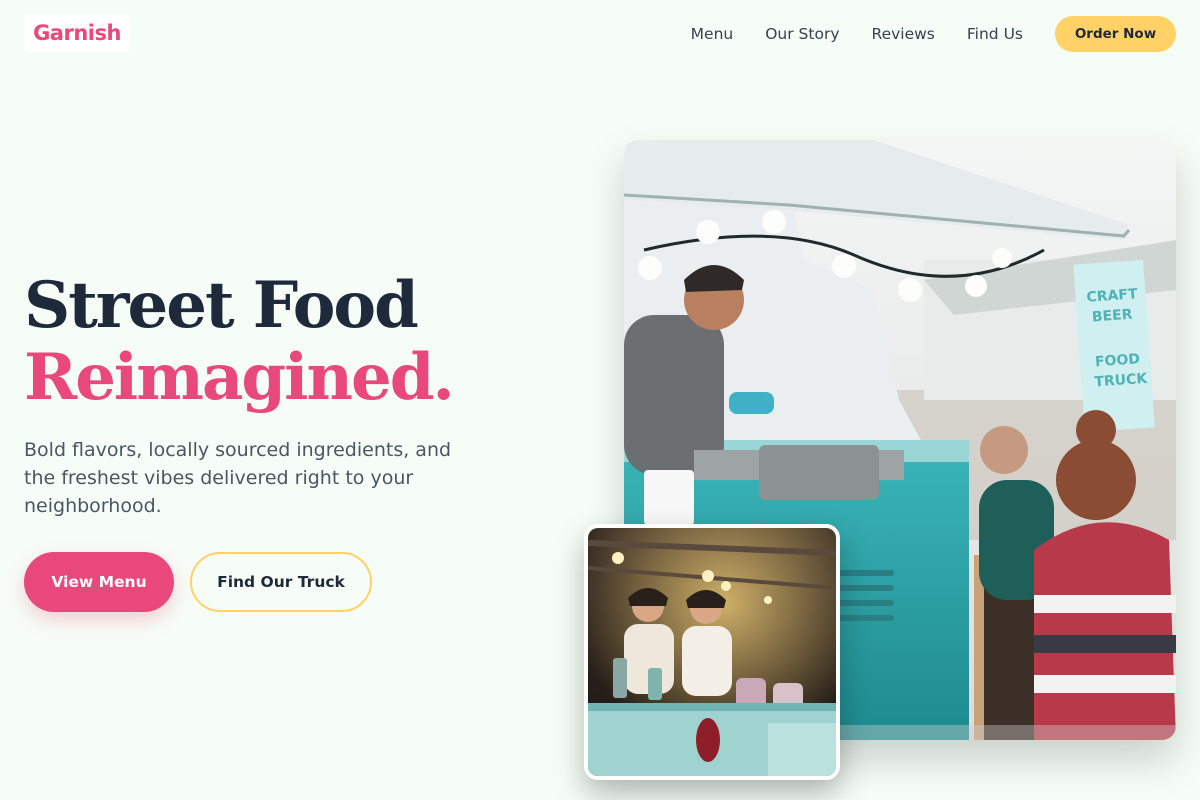 The width and height of the screenshot is (1200, 800). I want to click on nav-link-menu: Menu, so click(712, 34).